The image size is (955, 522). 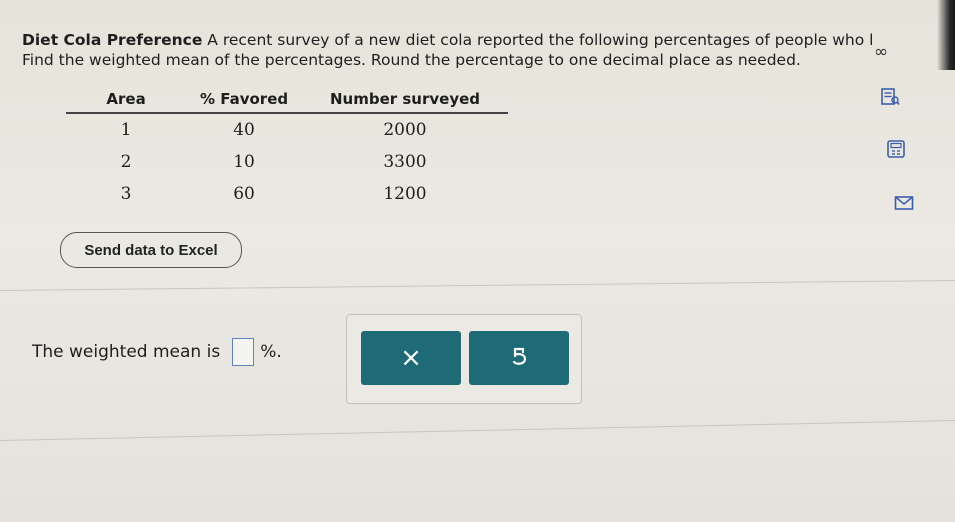 I want to click on weighted-mean-input, so click(x=243, y=352).